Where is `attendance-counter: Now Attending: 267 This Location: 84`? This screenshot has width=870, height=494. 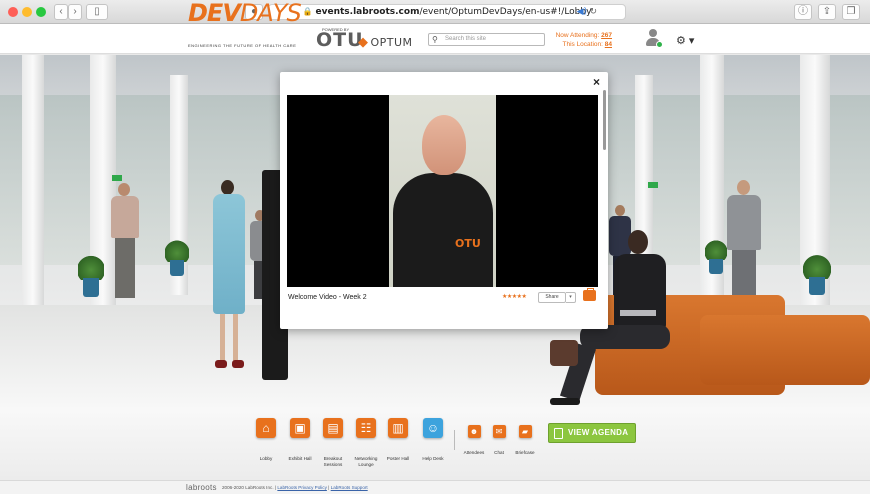
attendance-counter: Now Attending: 267 This Location: 84 is located at coordinates (584, 40).